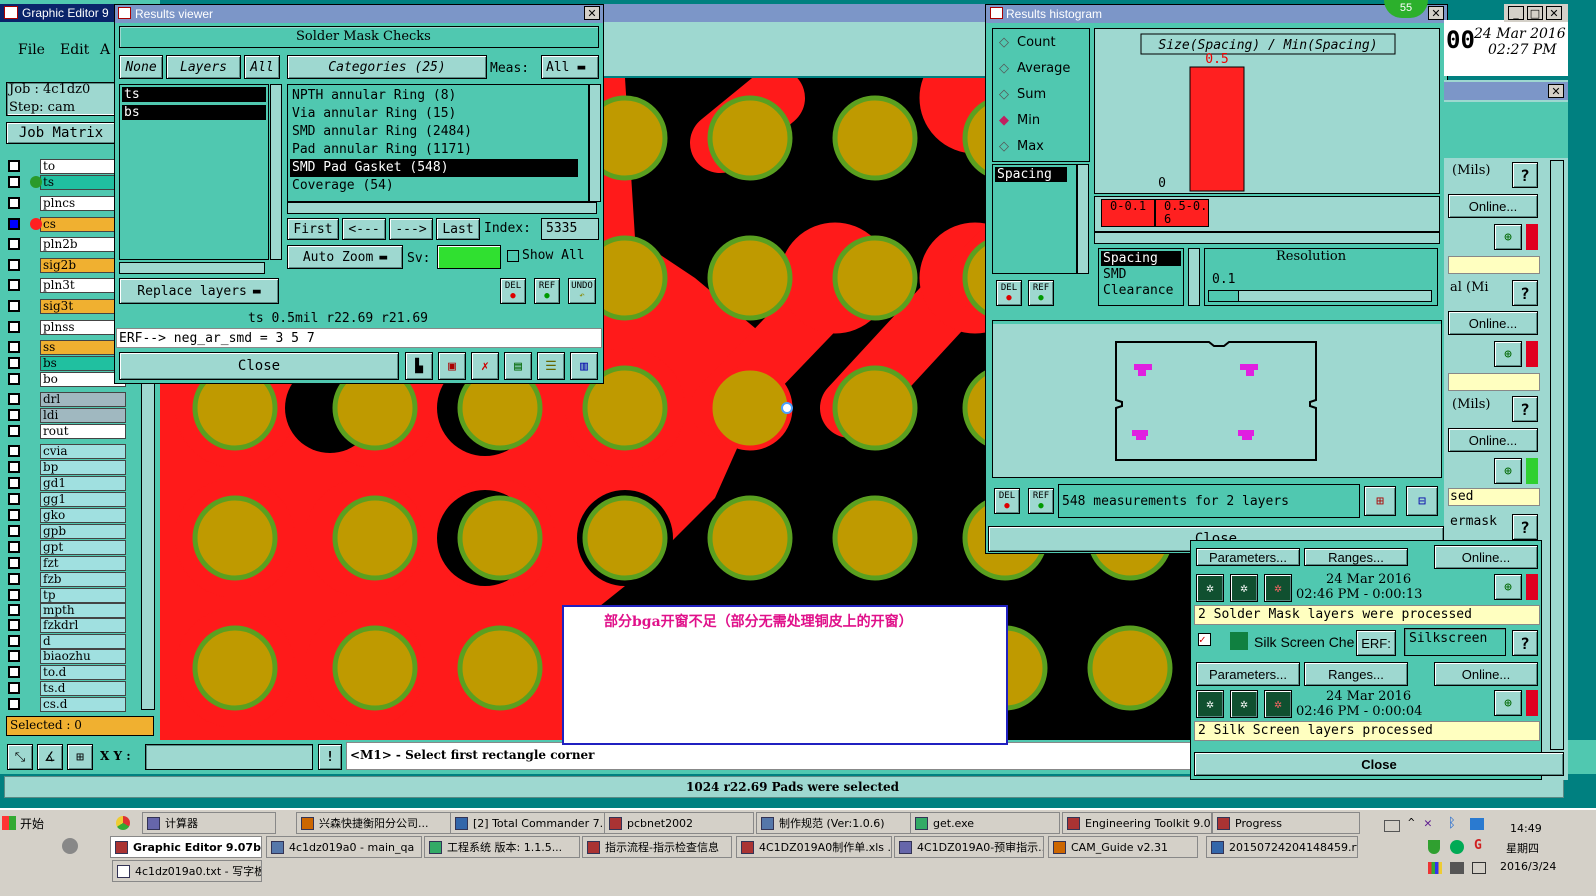 This screenshot has height=896, width=1596. Describe the element at coordinates (83, 641) in the screenshot. I see `layer-name: d` at that location.